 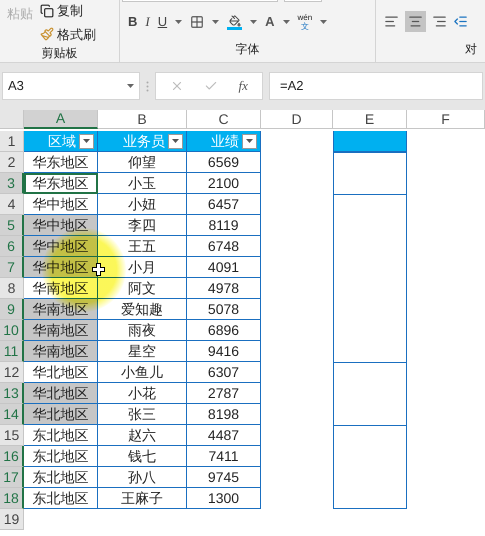 I want to click on indent-icon, so click(x=460, y=21).